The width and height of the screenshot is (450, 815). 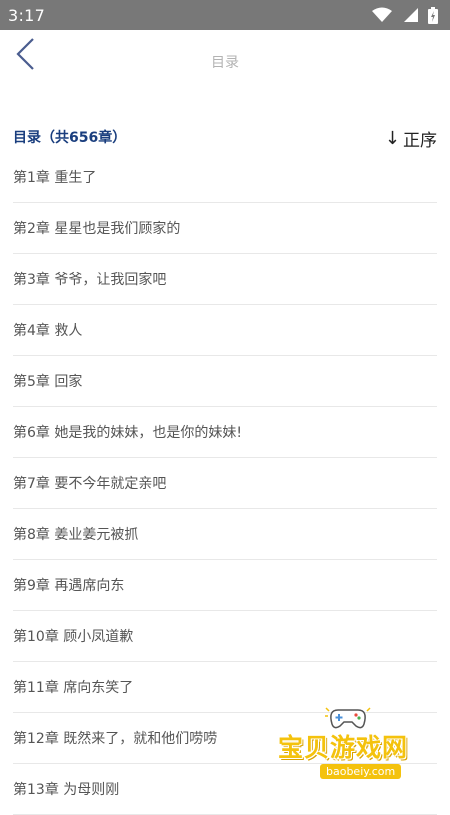 I want to click on chapter-item: 第4章 救人, so click(x=225, y=330).